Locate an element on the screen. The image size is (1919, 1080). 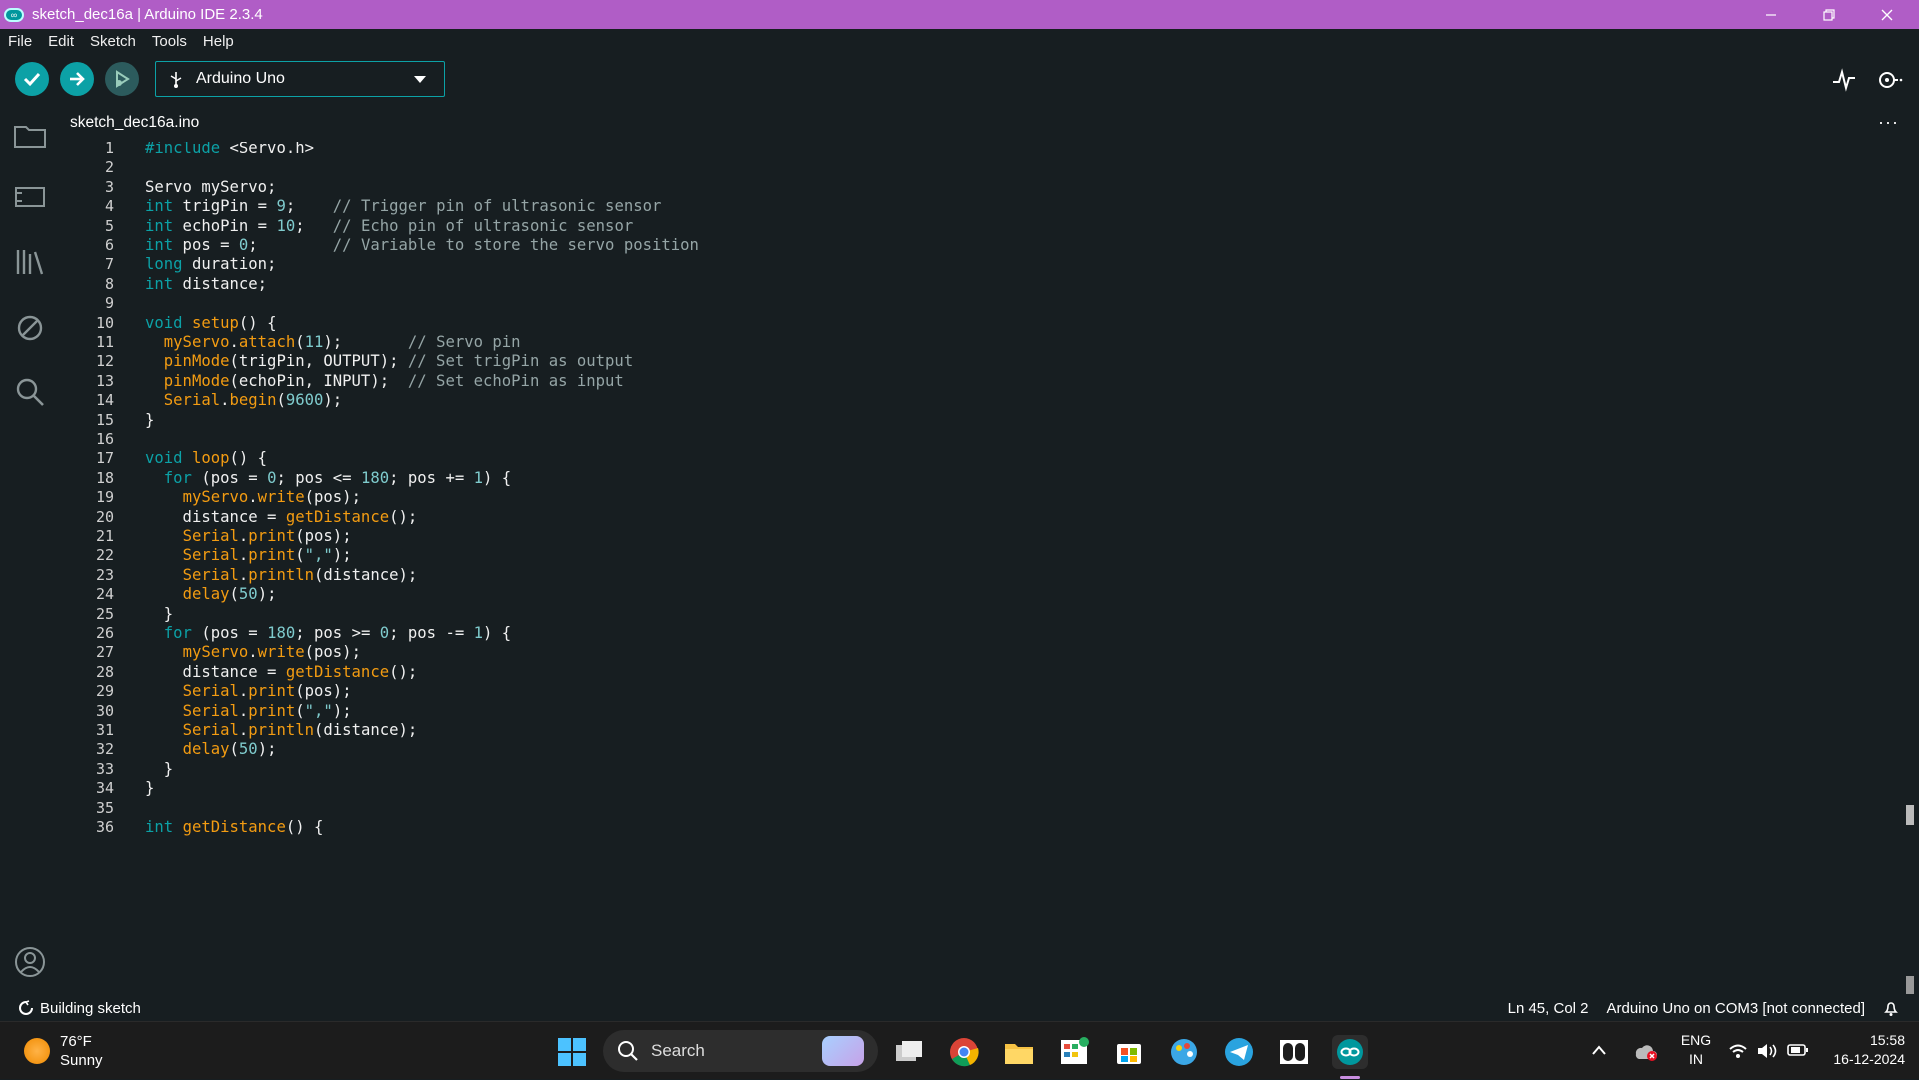
chrome-button is located at coordinates (964, 1052).